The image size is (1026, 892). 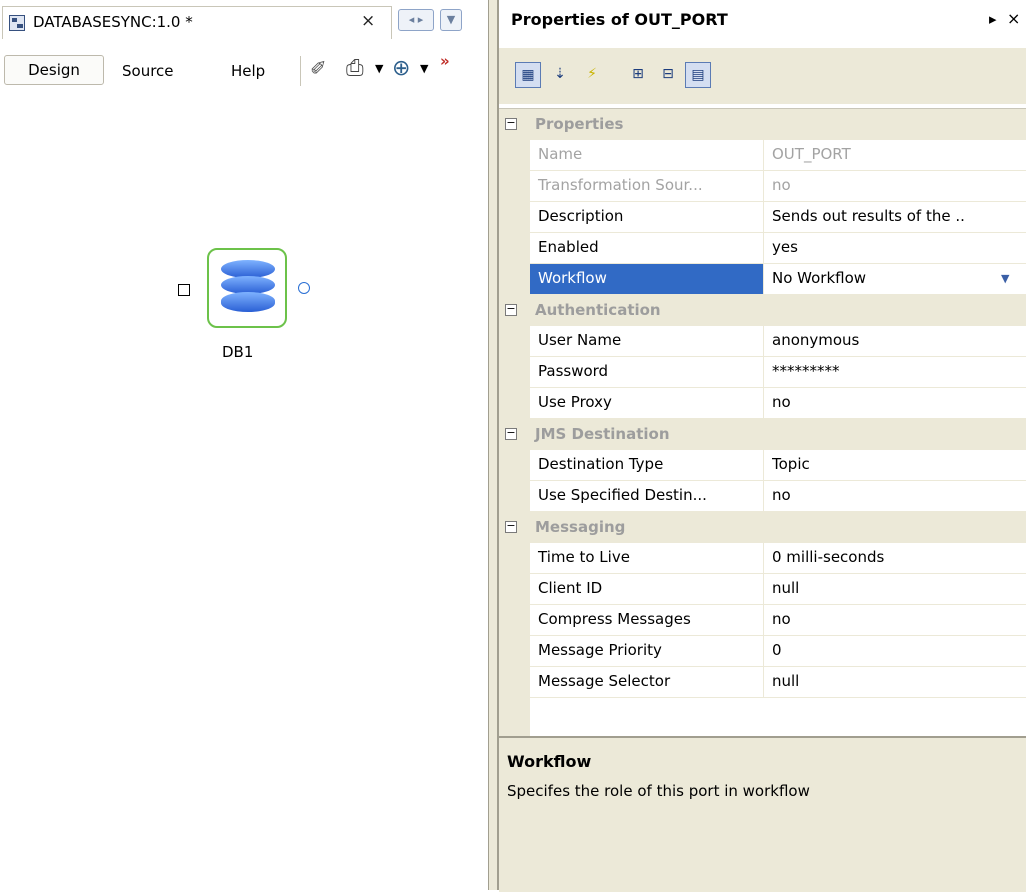 I want to click on output-port, so click(x=304, y=288).